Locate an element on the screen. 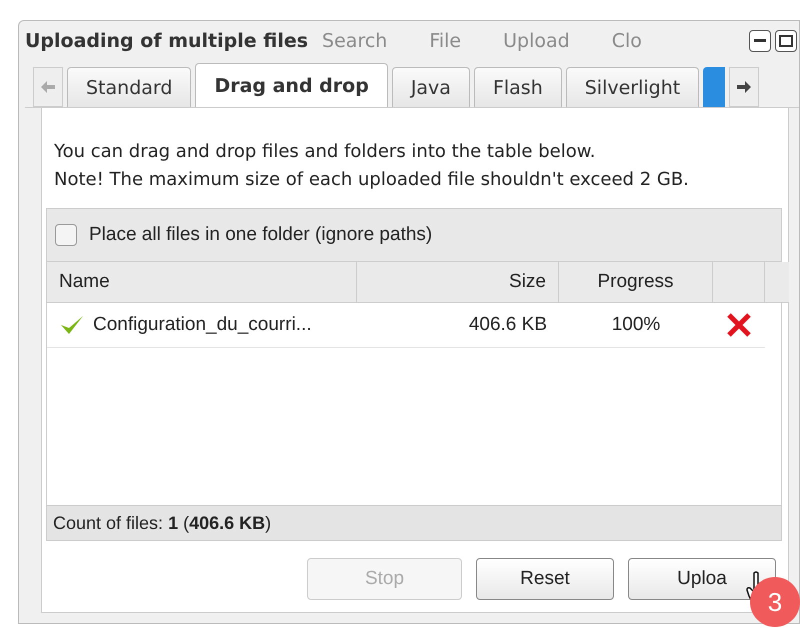 Image resolution: width=800 pixels, height=629 pixels. status-bar: Count of files: 1 (406.6 KB) is located at coordinates (414, 523).